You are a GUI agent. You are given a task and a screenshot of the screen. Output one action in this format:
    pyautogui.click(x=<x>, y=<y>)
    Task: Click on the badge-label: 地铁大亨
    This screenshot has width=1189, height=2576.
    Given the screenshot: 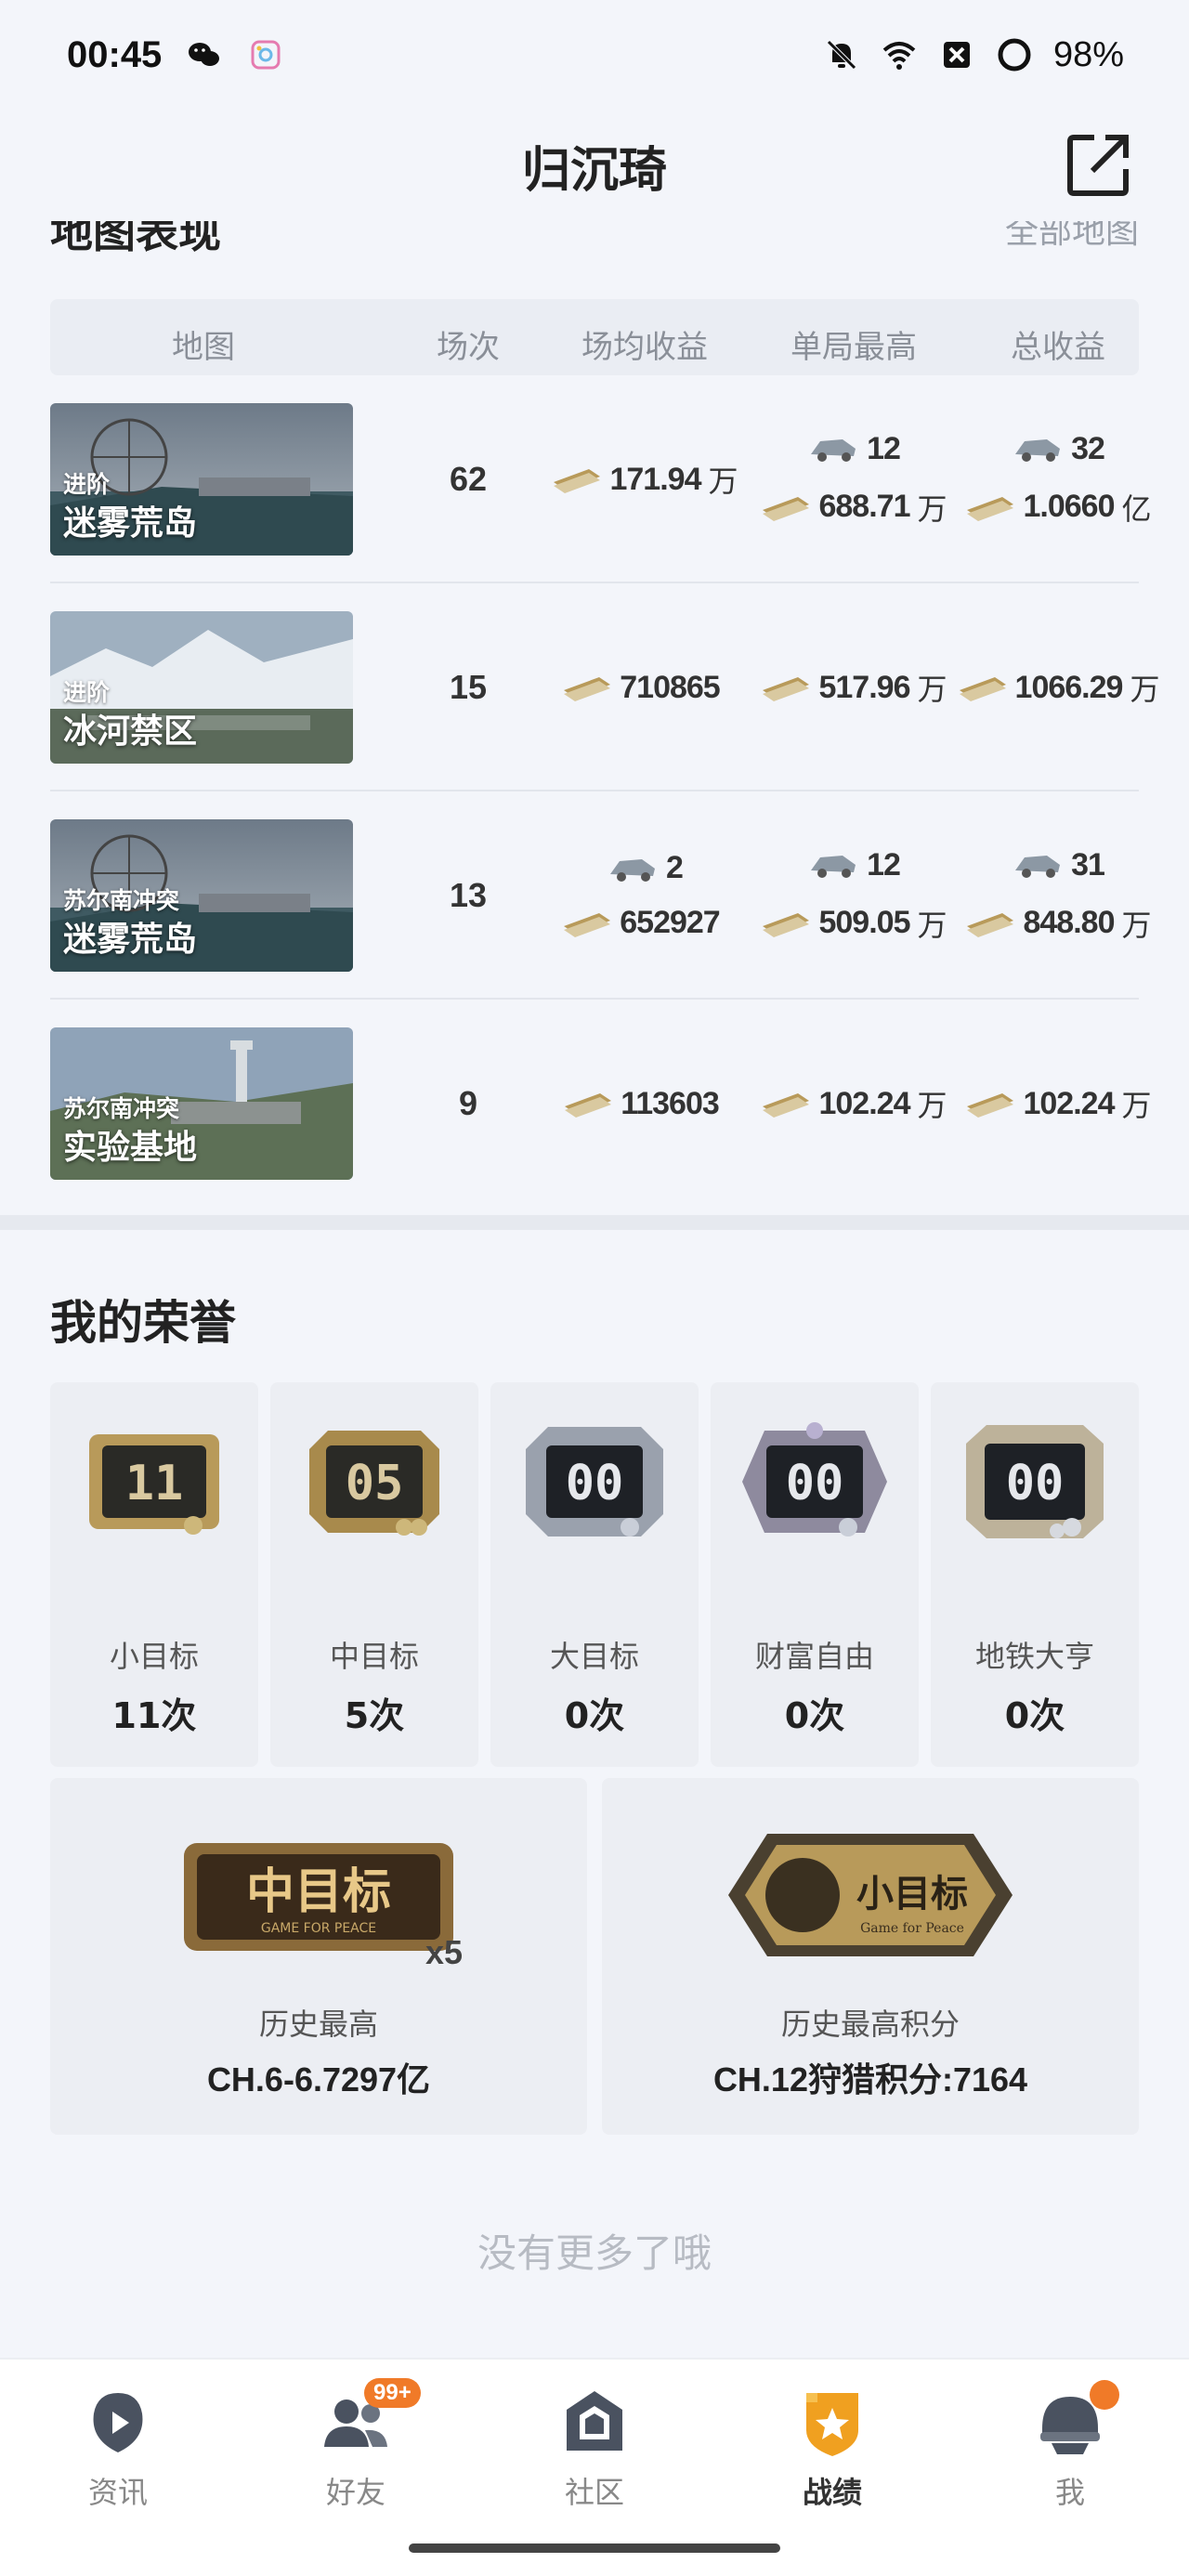 What is the action you would take?
    pyautogui.click(x=1034, y=1657)
    